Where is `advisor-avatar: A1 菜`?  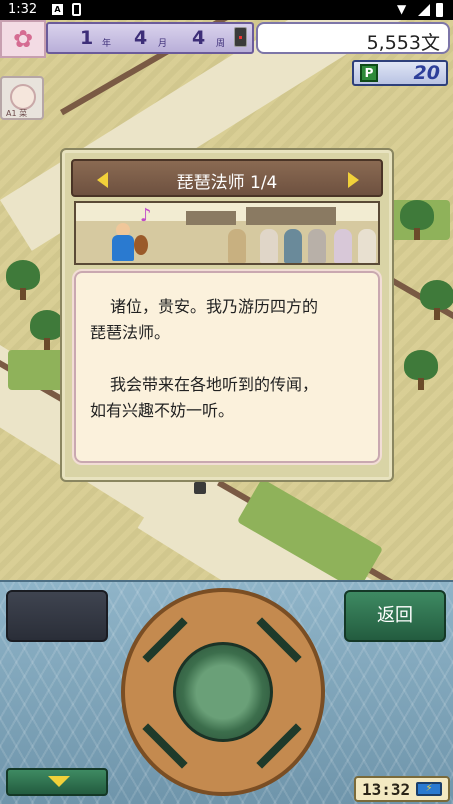 advisor-avatar: A1 菜 is located at coordinates (22, 98).